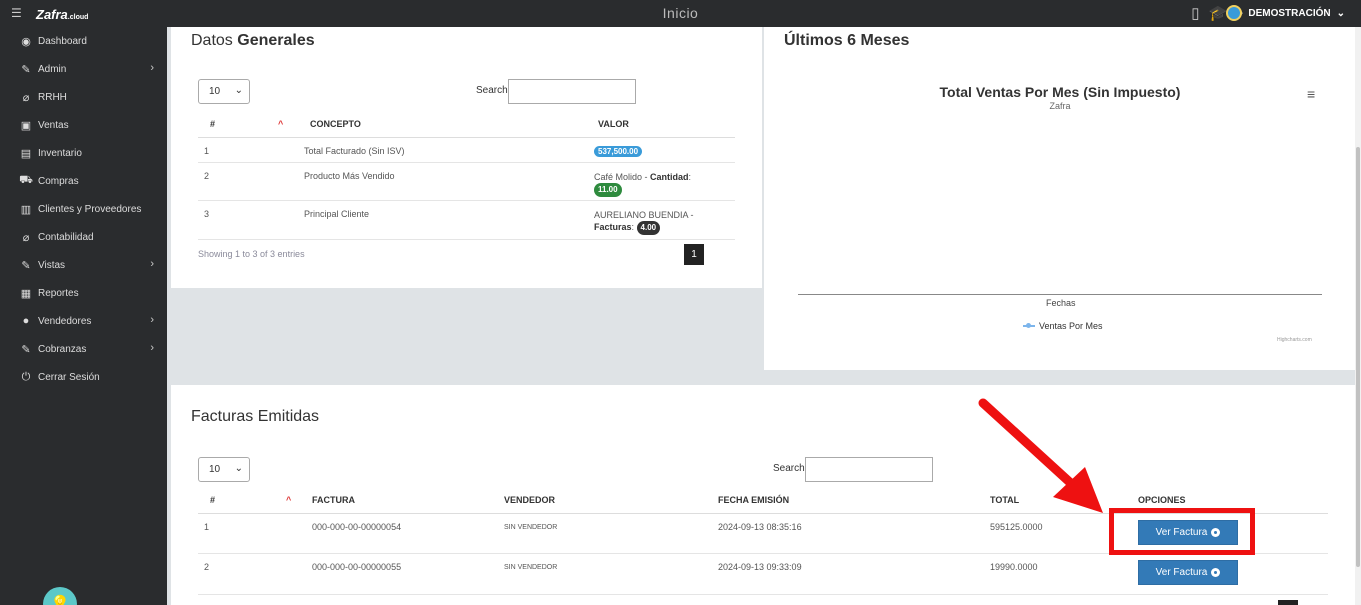 The image size is (1361, 605). Describe the element at coordinates (83, 293) in the screenshot. I see `sidebar-item-reportes: ▦ Reportes` at that location.